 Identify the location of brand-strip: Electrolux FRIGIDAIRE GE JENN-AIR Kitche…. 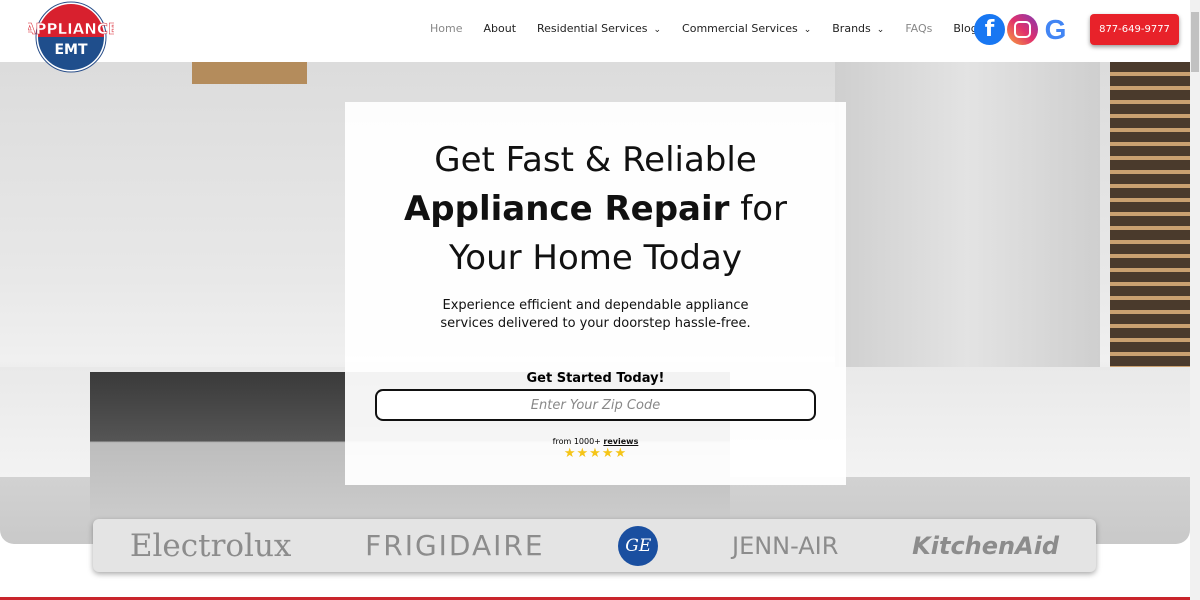
(594, 545).